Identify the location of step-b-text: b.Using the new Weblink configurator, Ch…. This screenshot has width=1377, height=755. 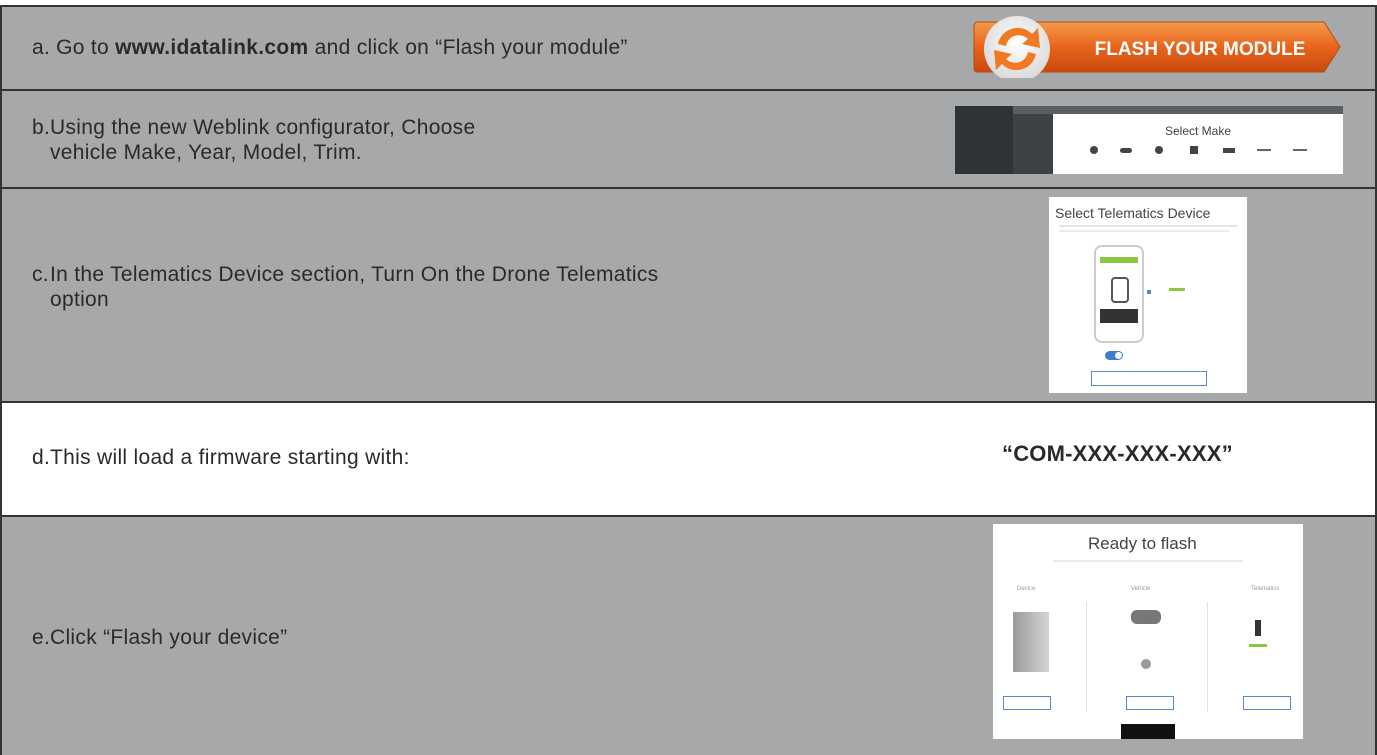
(254, 140).